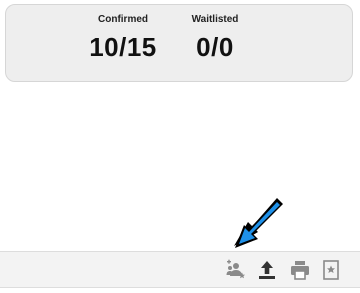  I want to click on bookmark-button, so click(331, 270).